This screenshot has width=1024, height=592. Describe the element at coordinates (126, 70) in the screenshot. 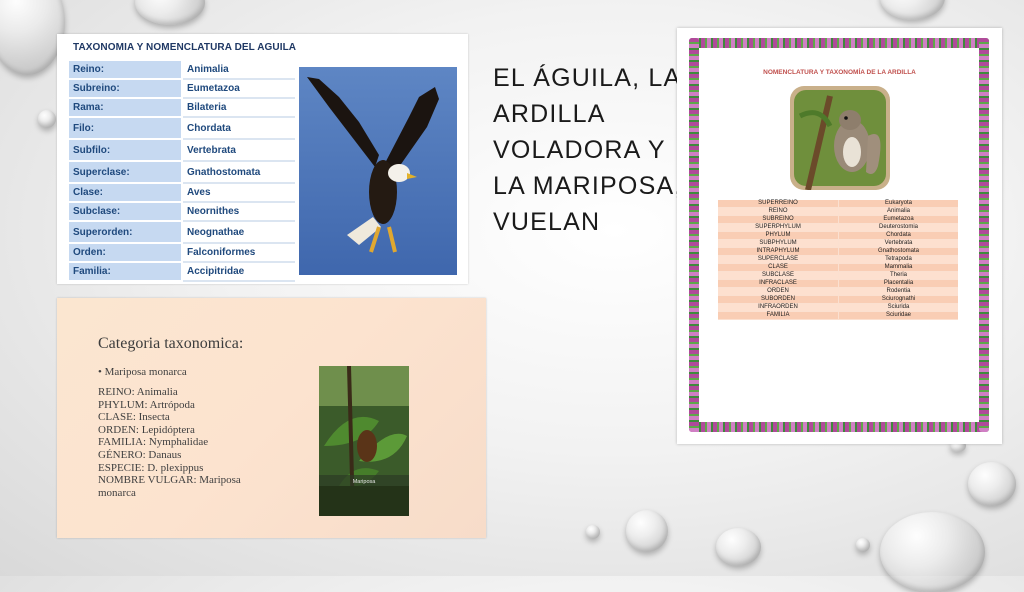

I see `rank-label: Reino:` at that location.